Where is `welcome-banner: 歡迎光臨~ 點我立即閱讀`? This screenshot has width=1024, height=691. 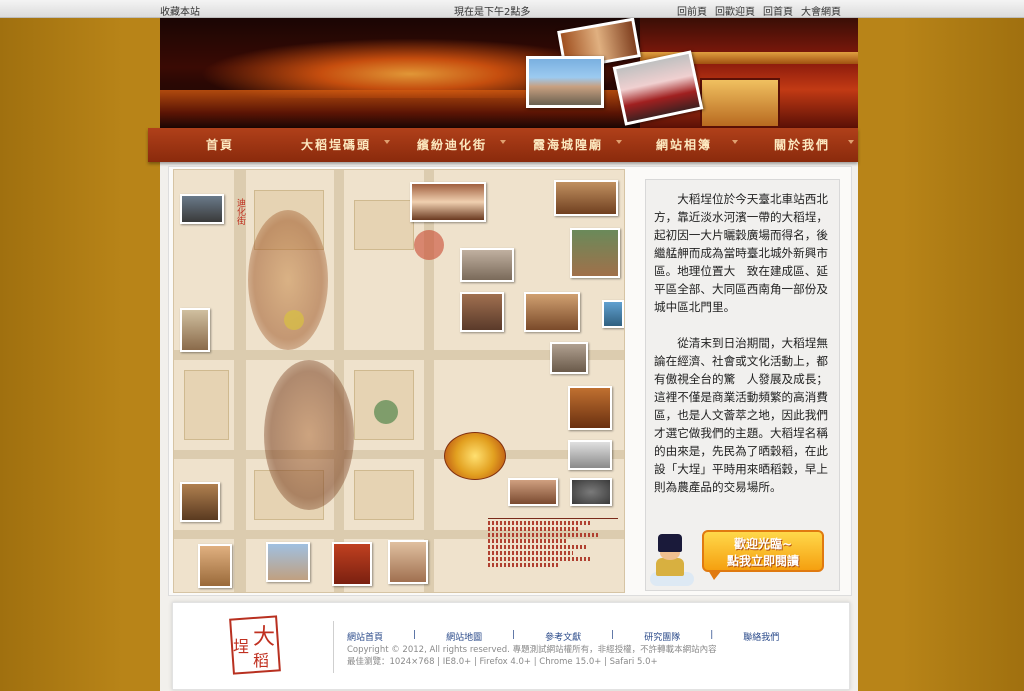
welcome-banner: 歡迎光臨~ 點我立即閱讀 is located at coordinates (738, 556).